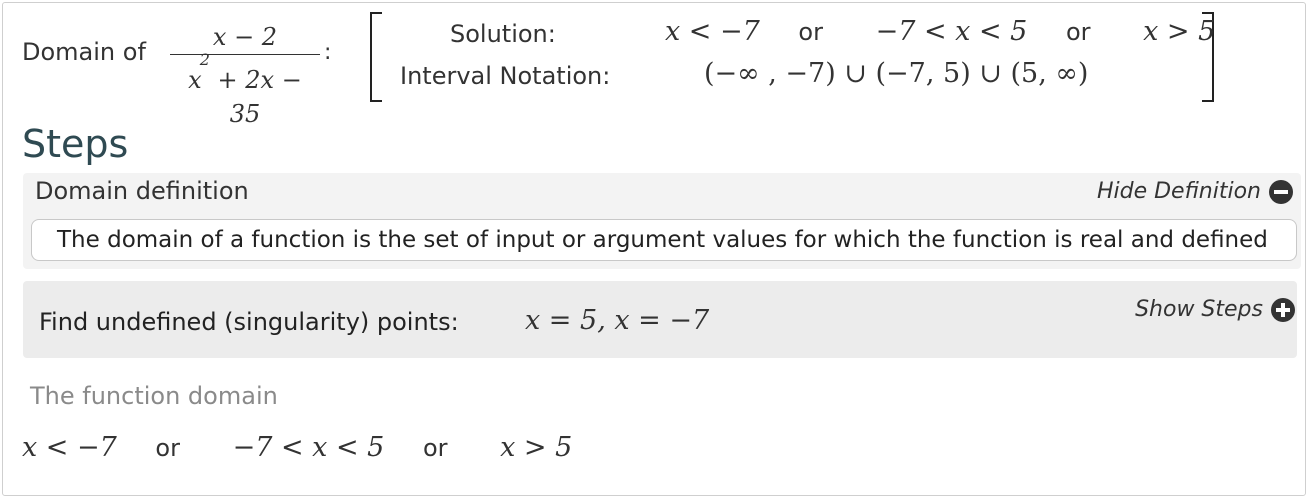  Describe the element at coordinates (712, 31) in the screenshot. I see `solution-part-1: x < −7` at that location.